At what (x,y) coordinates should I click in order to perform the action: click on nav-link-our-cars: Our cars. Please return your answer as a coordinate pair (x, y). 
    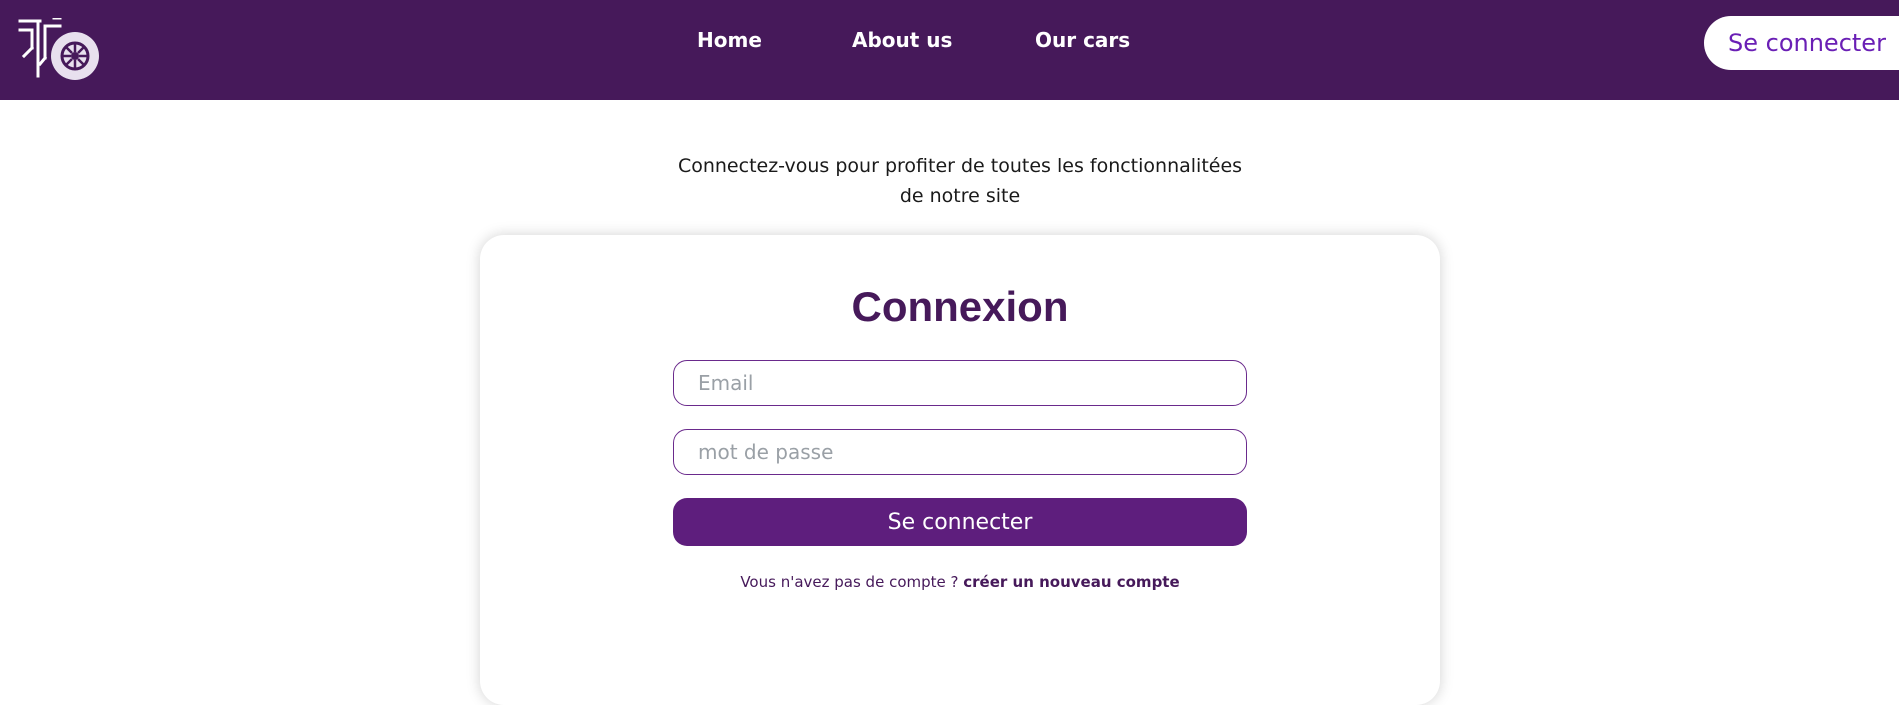
    Looking at the image, I should click on (1082, 40).